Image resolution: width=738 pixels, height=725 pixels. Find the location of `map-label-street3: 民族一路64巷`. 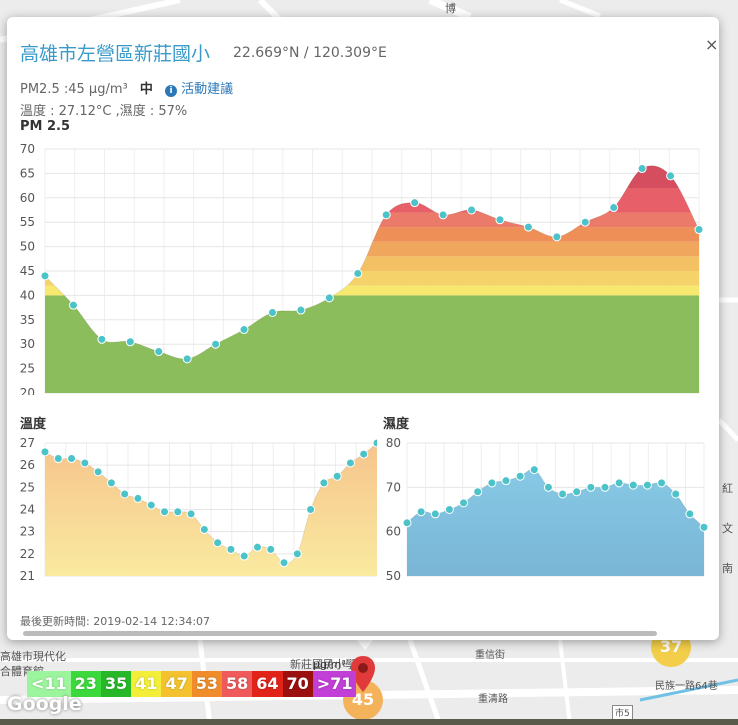

map-label-street3: 民族一路64巷 is located at coordinates (686, 686).